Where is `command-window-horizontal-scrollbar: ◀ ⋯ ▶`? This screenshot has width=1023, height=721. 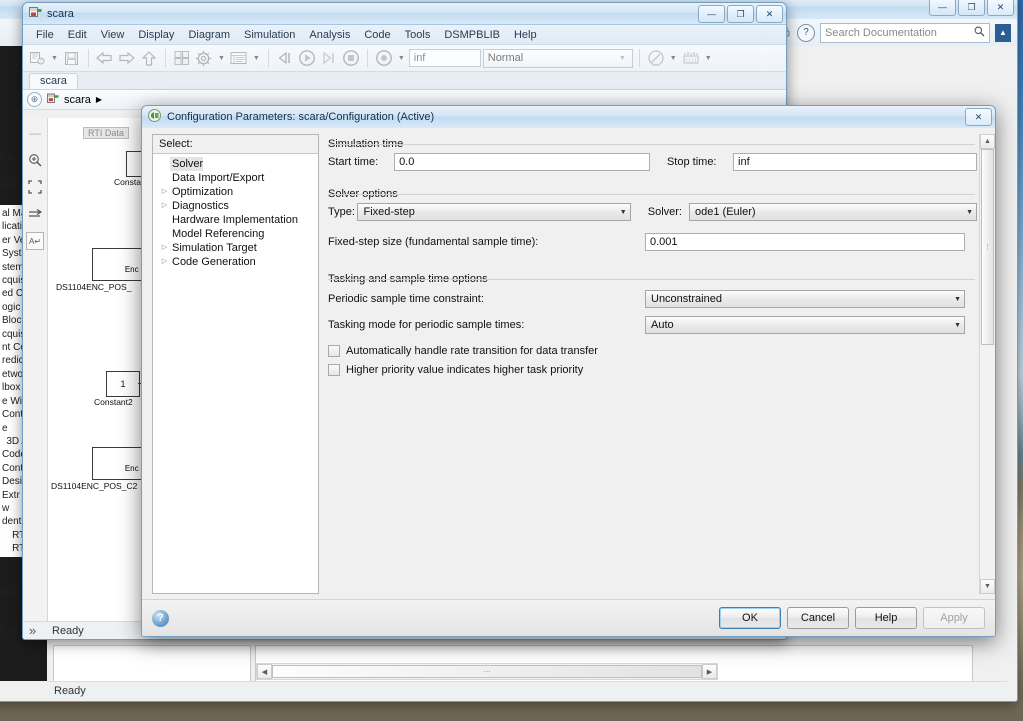 command-window-horizontal-scrollbar: ◀ ⋯ ▶ is located at coordinates (487, 671).